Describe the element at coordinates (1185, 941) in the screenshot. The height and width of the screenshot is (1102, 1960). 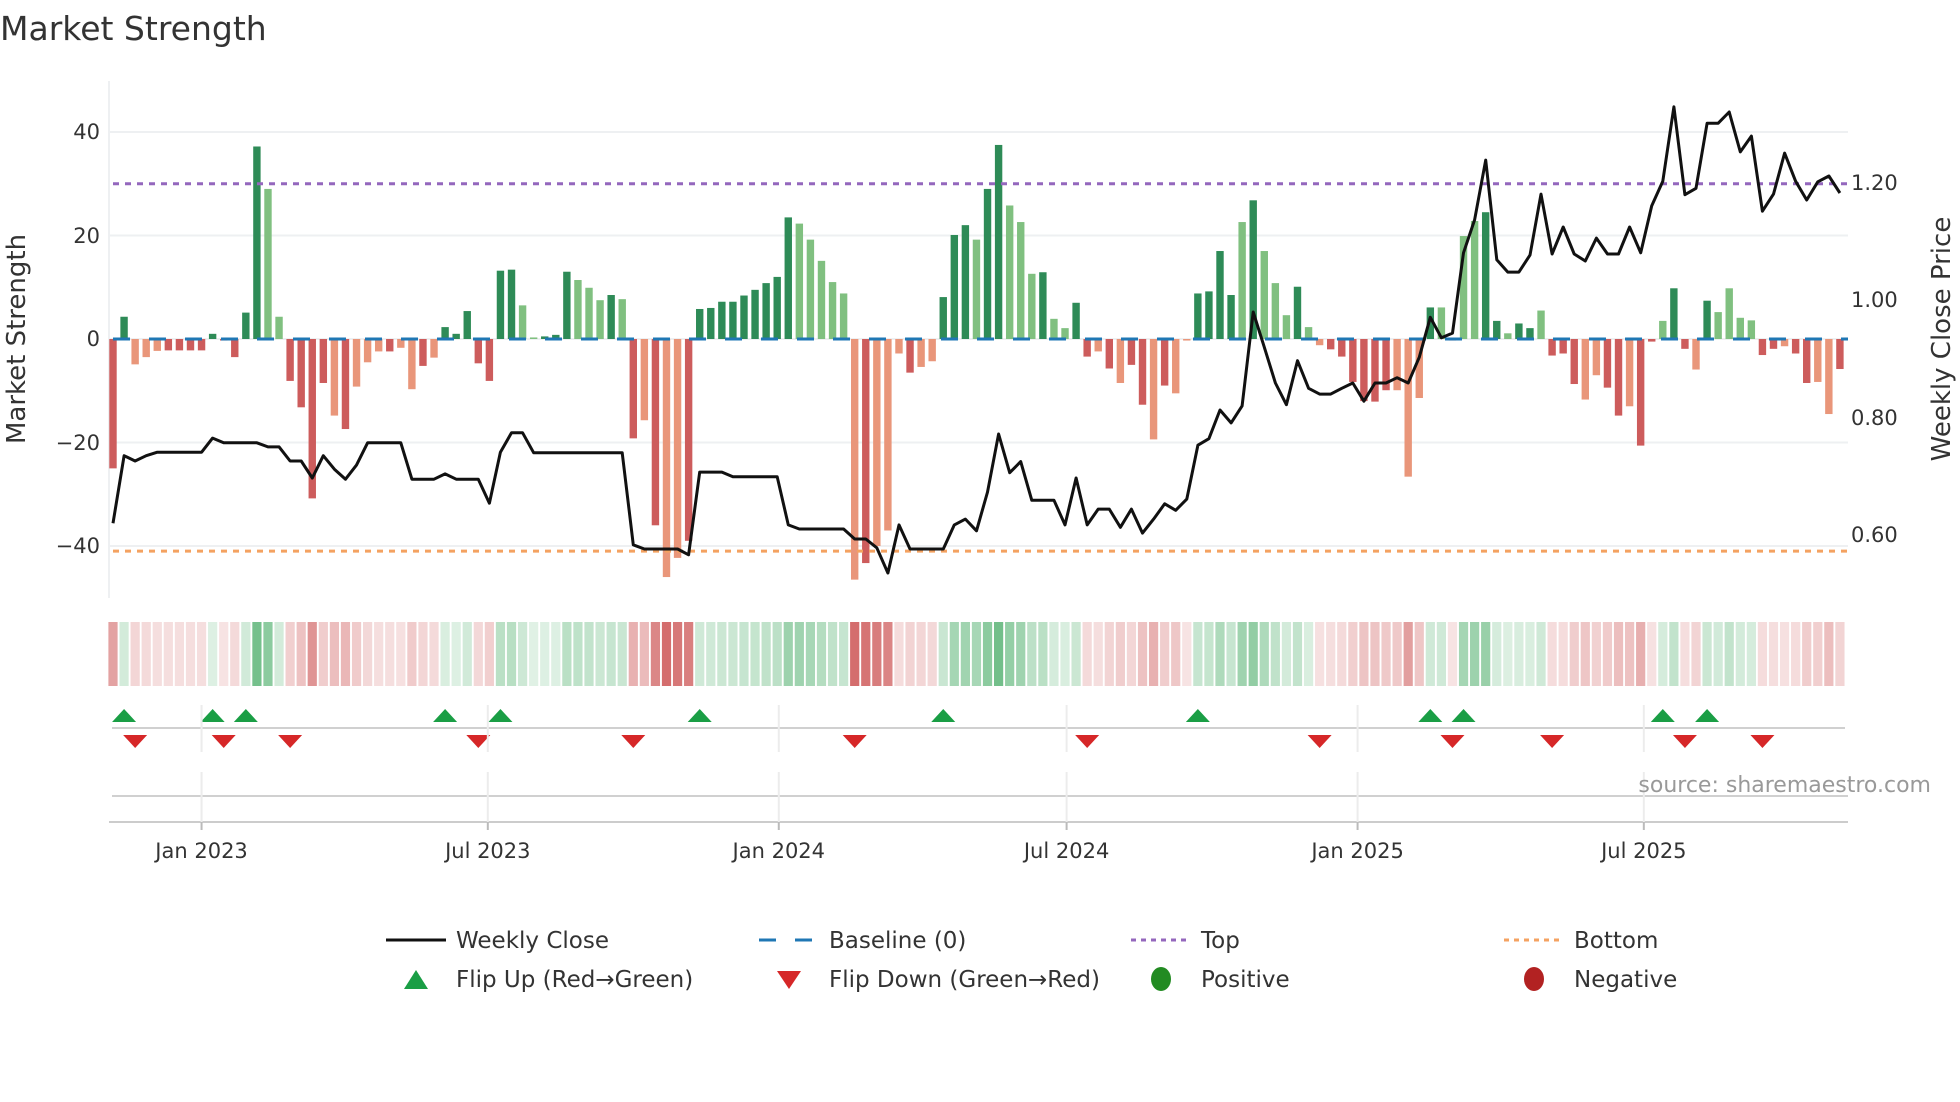
I see `legend-item-top: Top` at that location.